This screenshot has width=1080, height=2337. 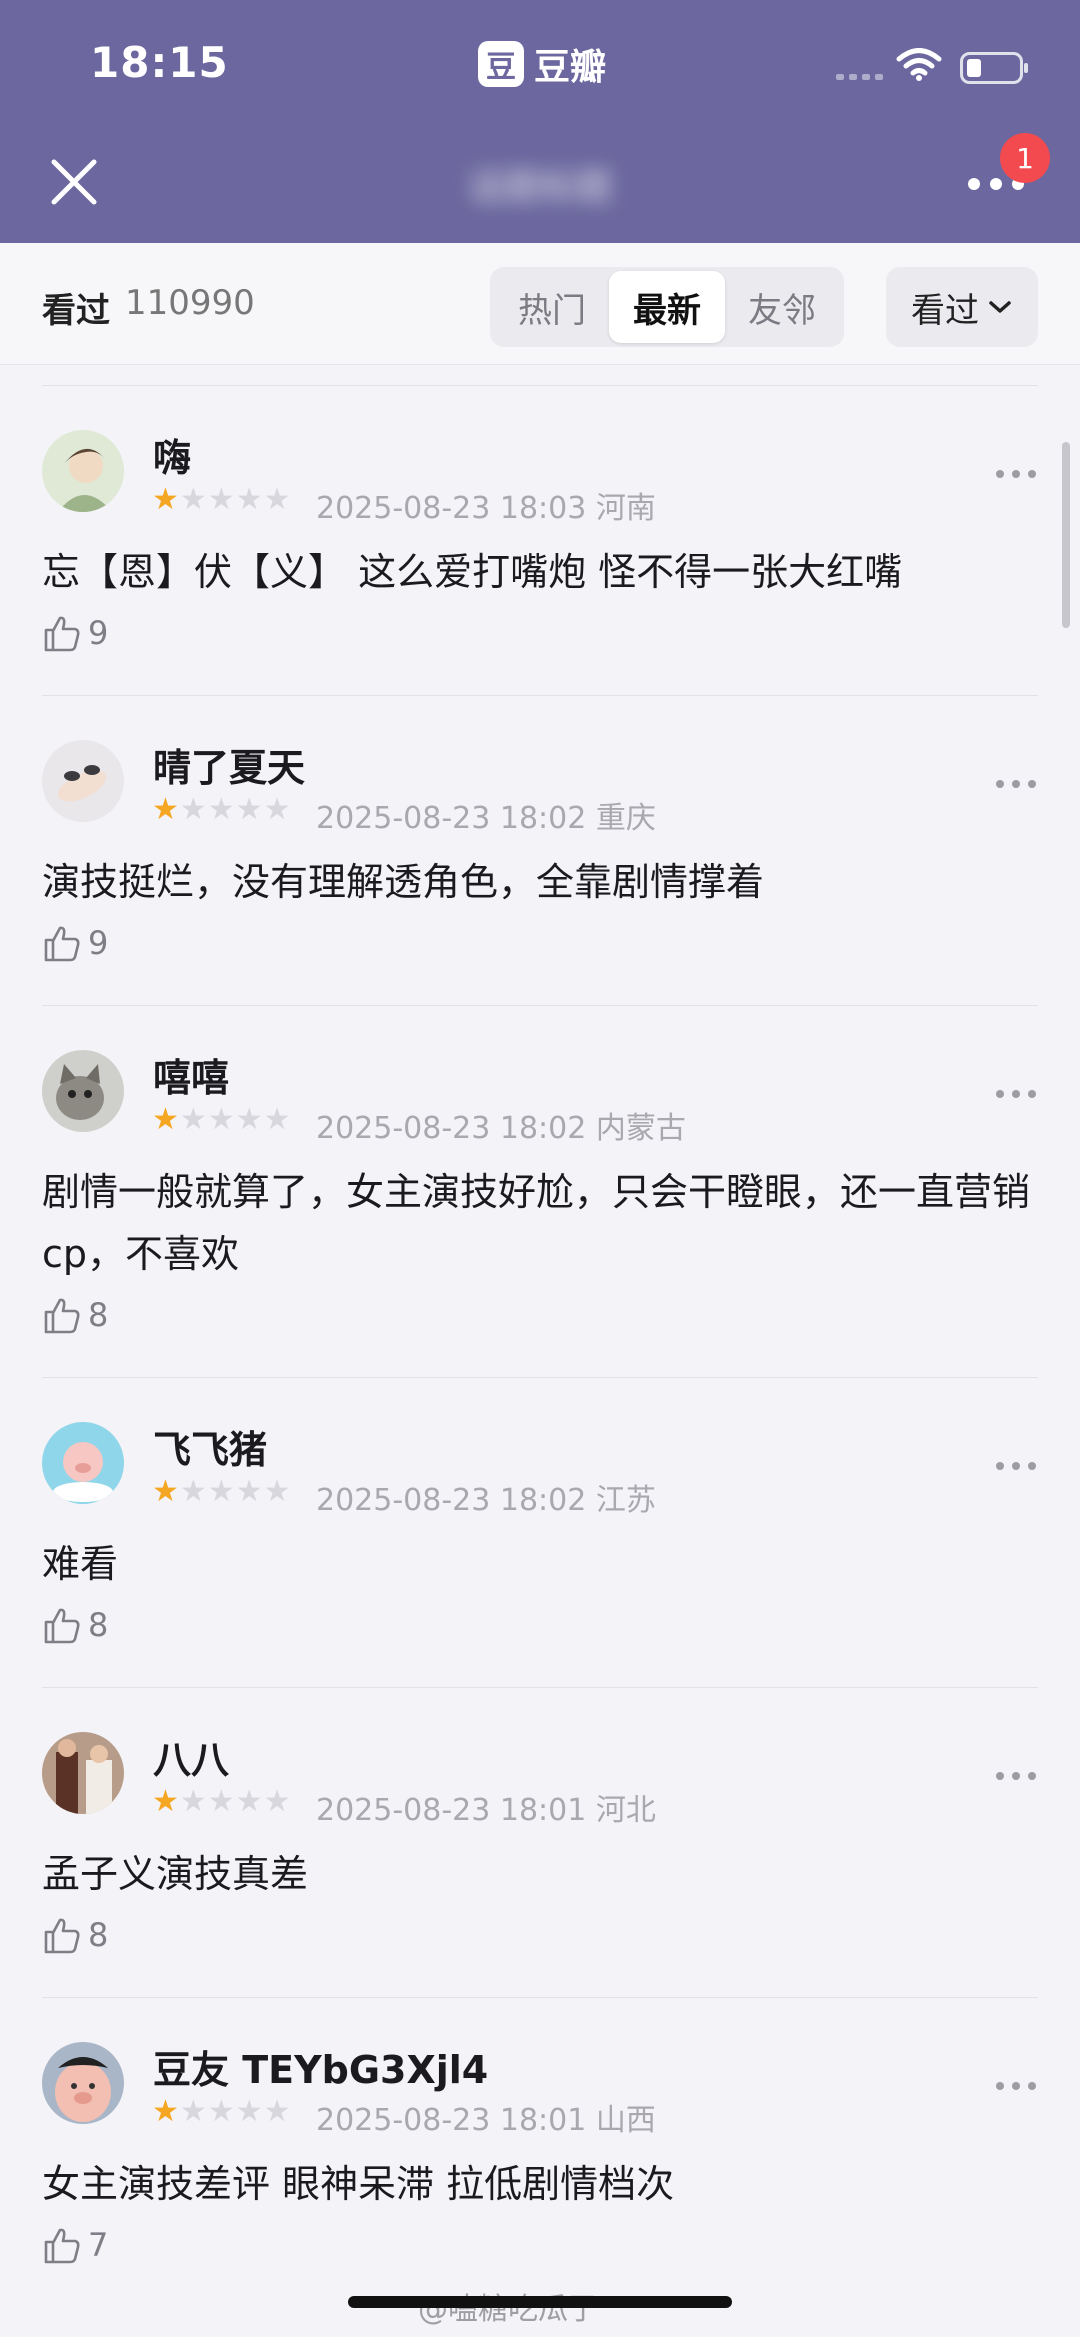 I want to click on review-meta: 2025-08-23 18:02 江苏, so click(x=486, y=1497).